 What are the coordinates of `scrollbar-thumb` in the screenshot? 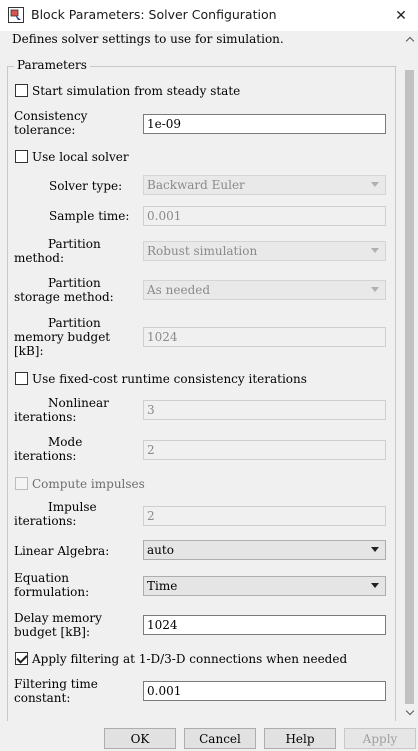 It's located at (409, 387).